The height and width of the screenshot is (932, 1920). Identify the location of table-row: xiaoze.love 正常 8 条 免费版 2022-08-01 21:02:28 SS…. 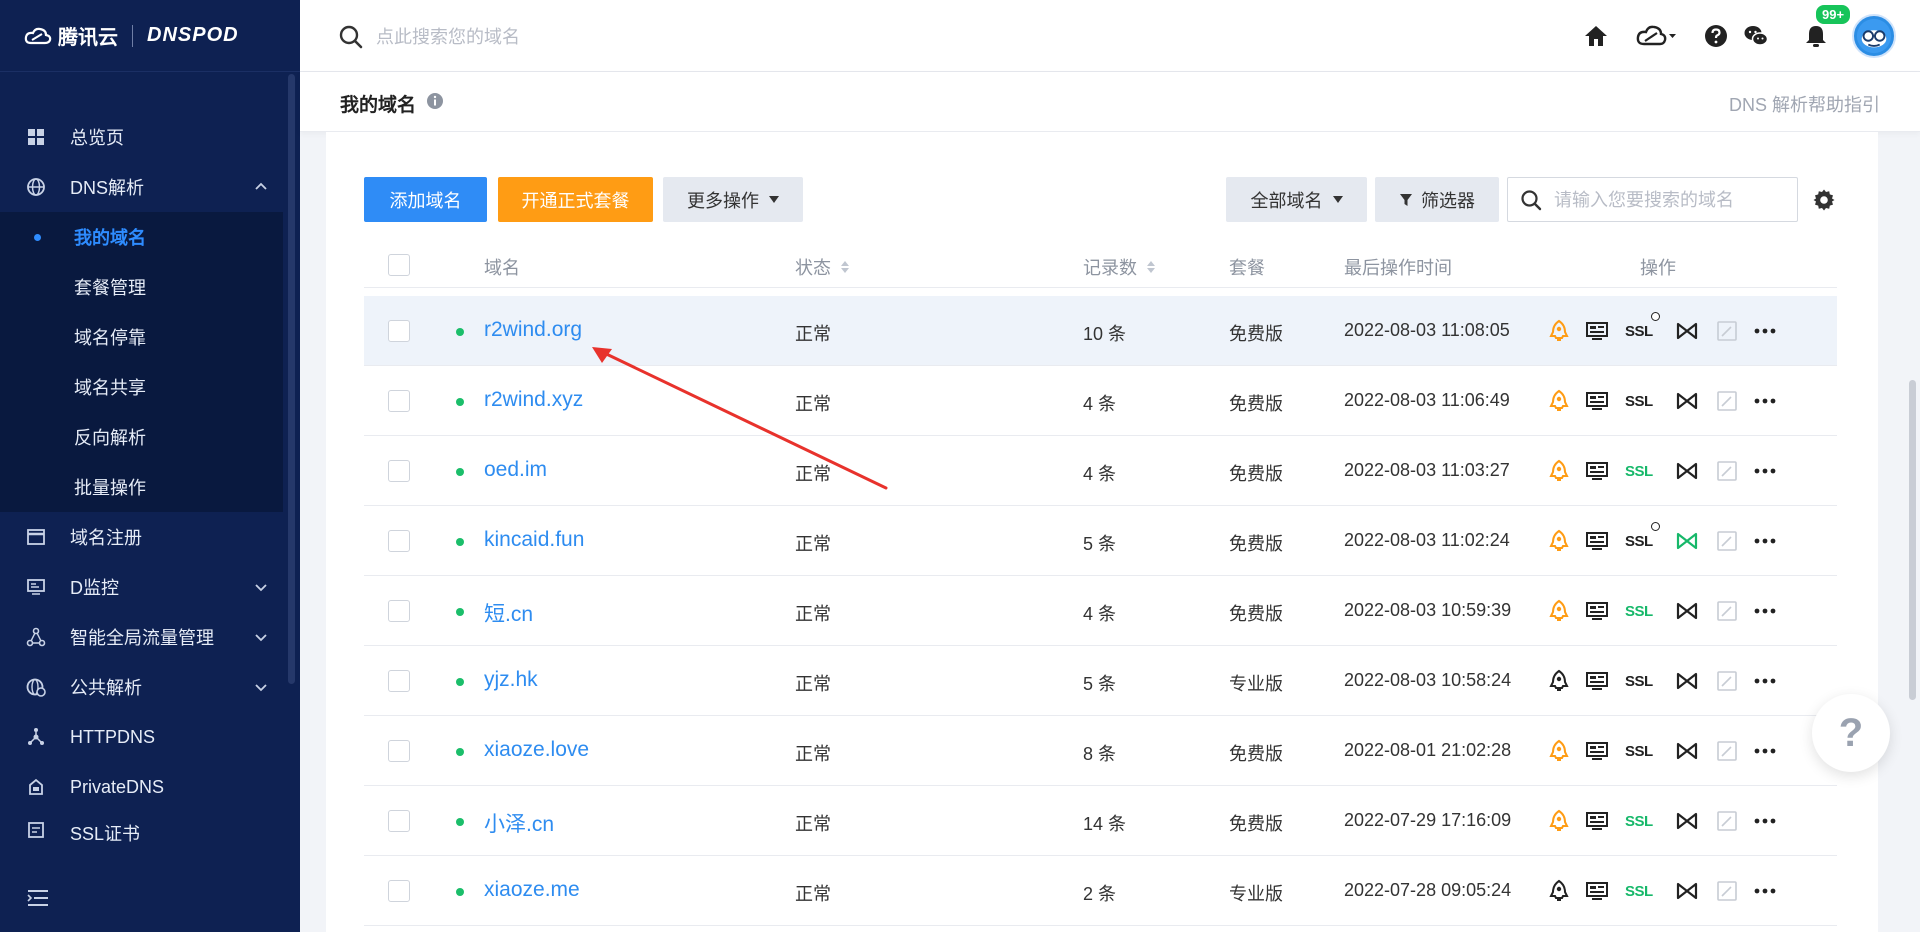
(1100, 751).